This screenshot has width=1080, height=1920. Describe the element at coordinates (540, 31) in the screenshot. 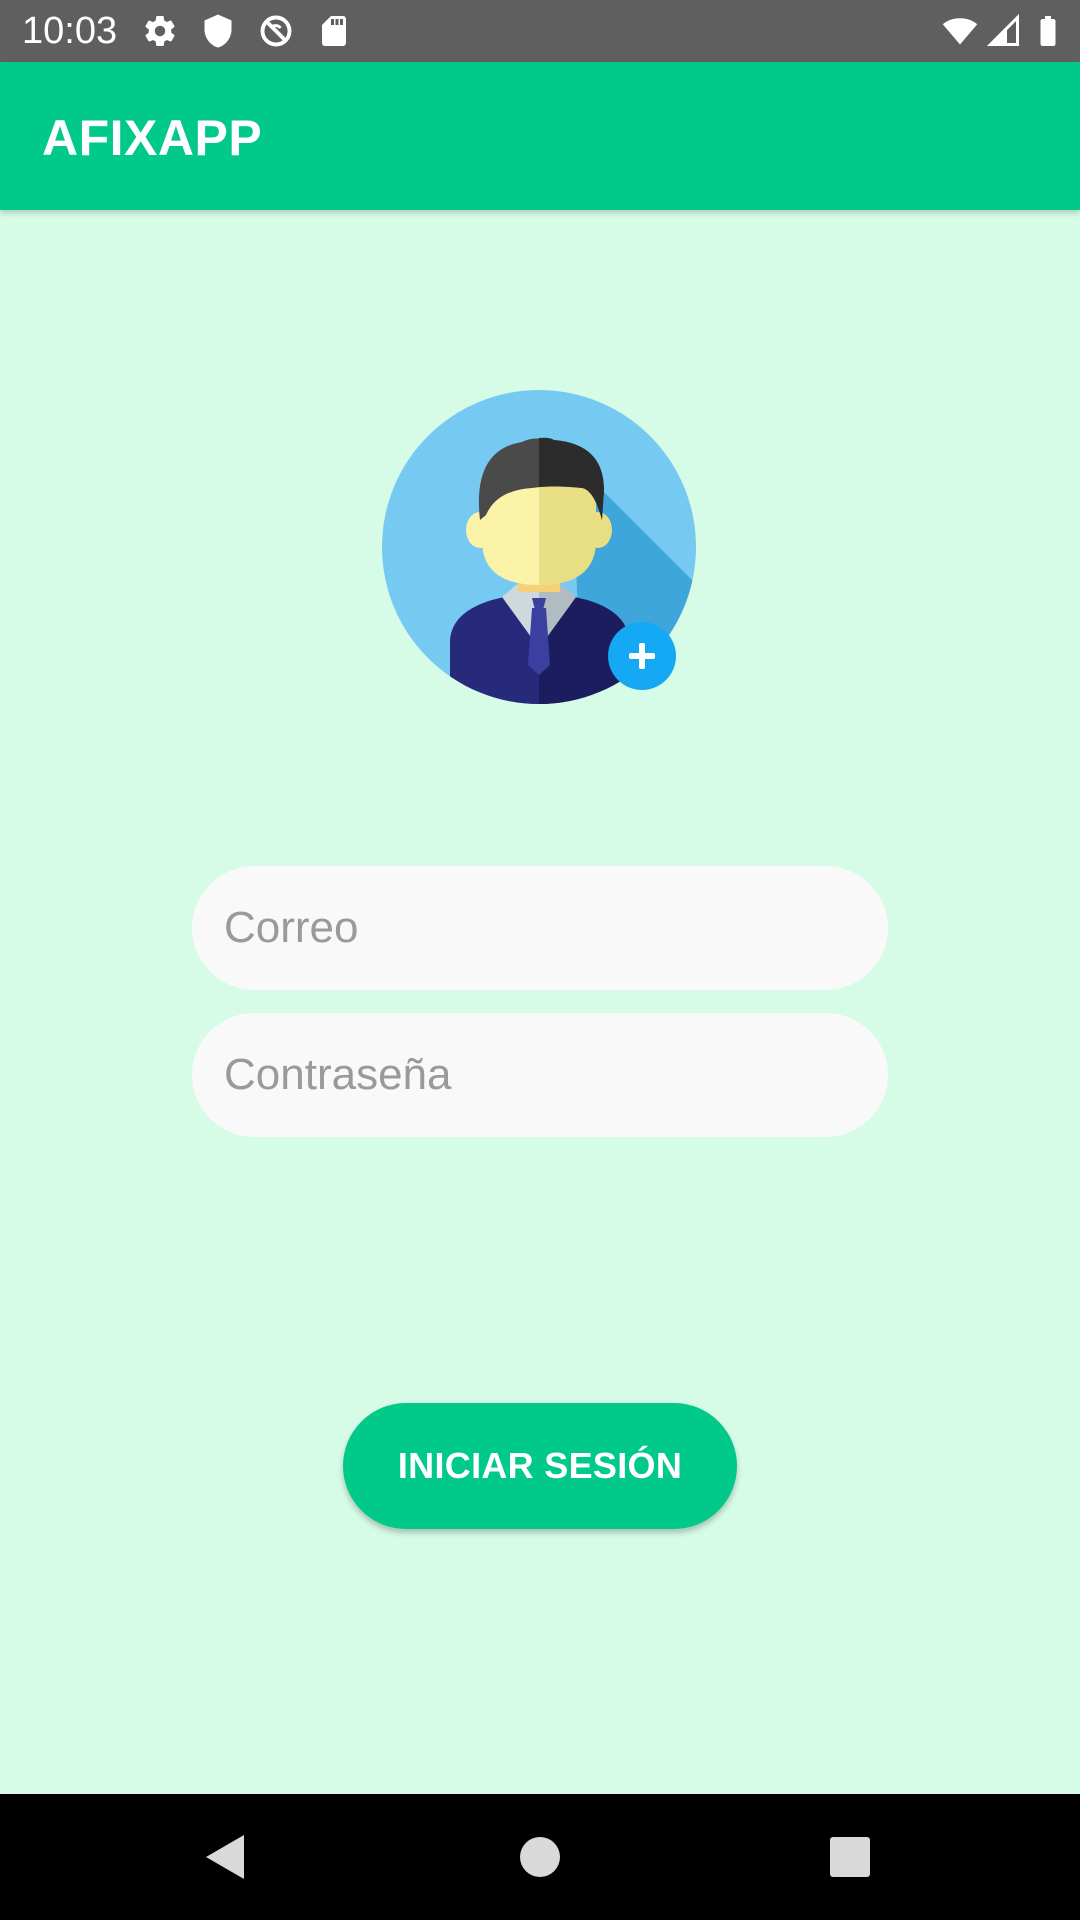

I see `status-bar: 10:03` at that location.